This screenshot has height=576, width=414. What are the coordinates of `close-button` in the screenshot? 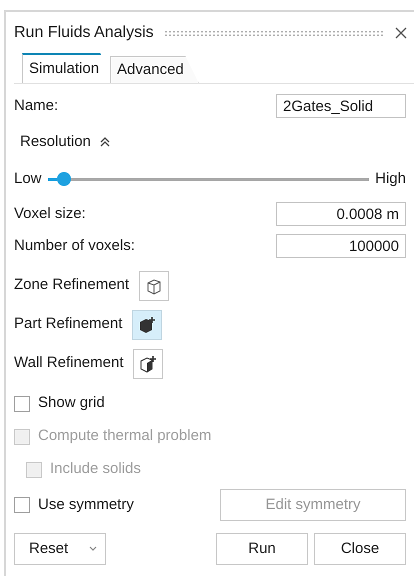 It's located at (401, 33).